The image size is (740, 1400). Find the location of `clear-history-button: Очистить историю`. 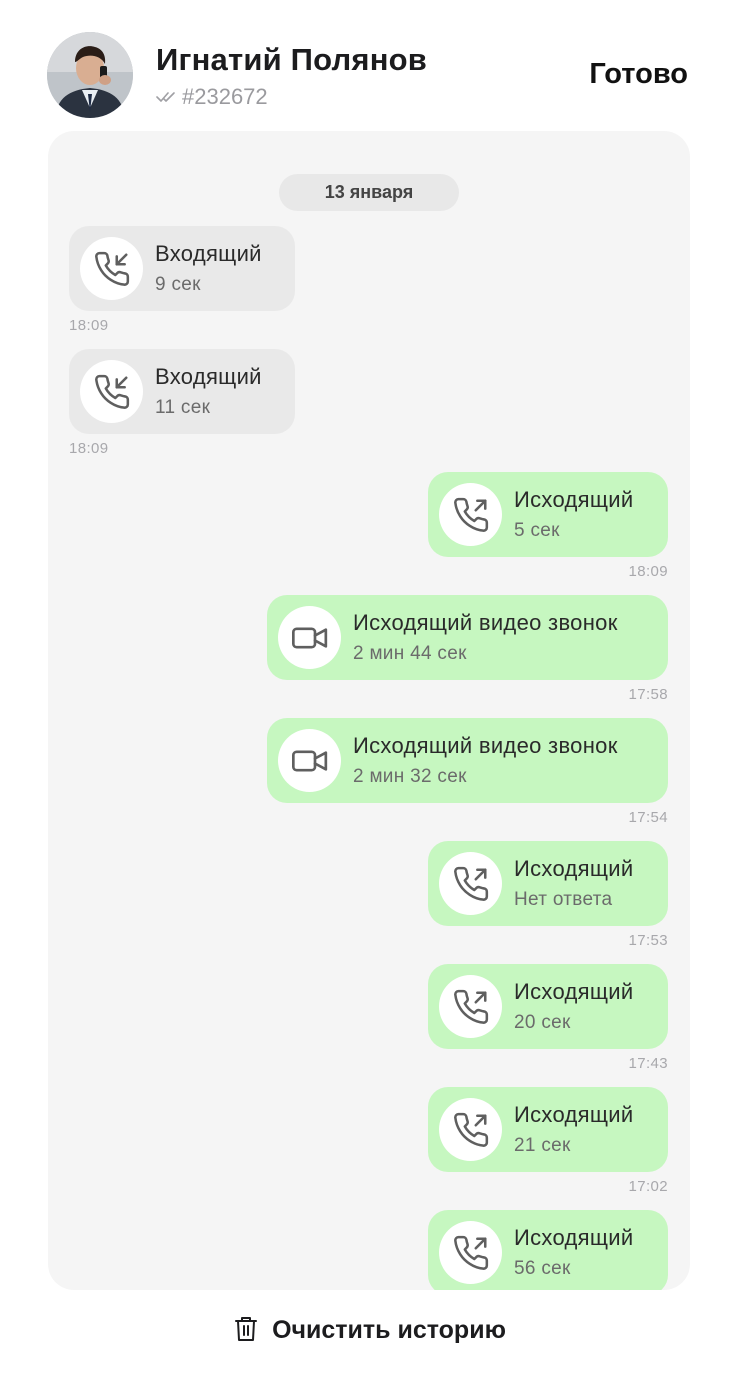

clear-history-button: Очистить историю is located at coordinates (370, 1330).